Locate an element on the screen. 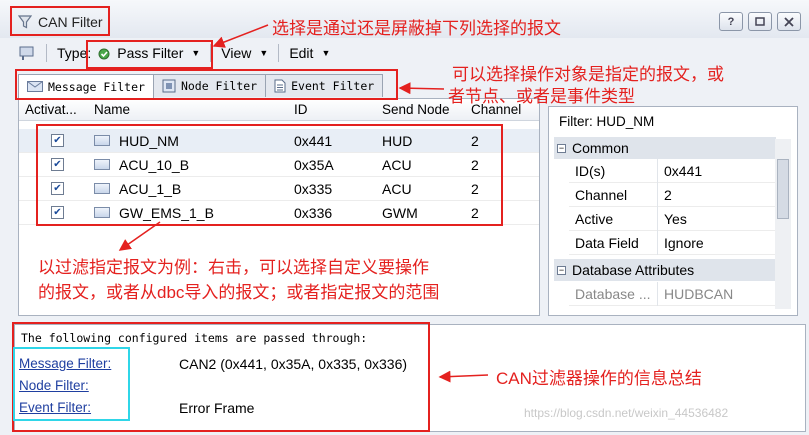  envelope-icon is located at coordinates (35, 86).